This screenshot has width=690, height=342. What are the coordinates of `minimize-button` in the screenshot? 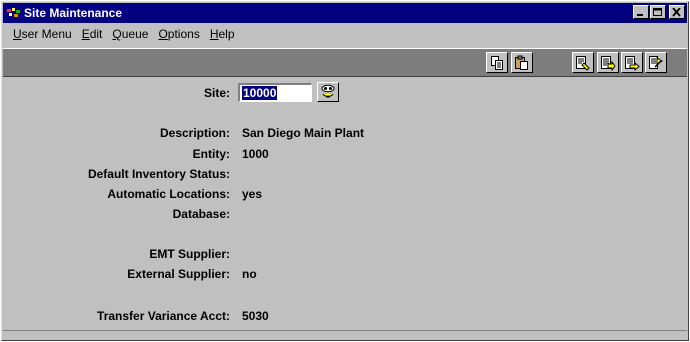 It's located at (641, 12).